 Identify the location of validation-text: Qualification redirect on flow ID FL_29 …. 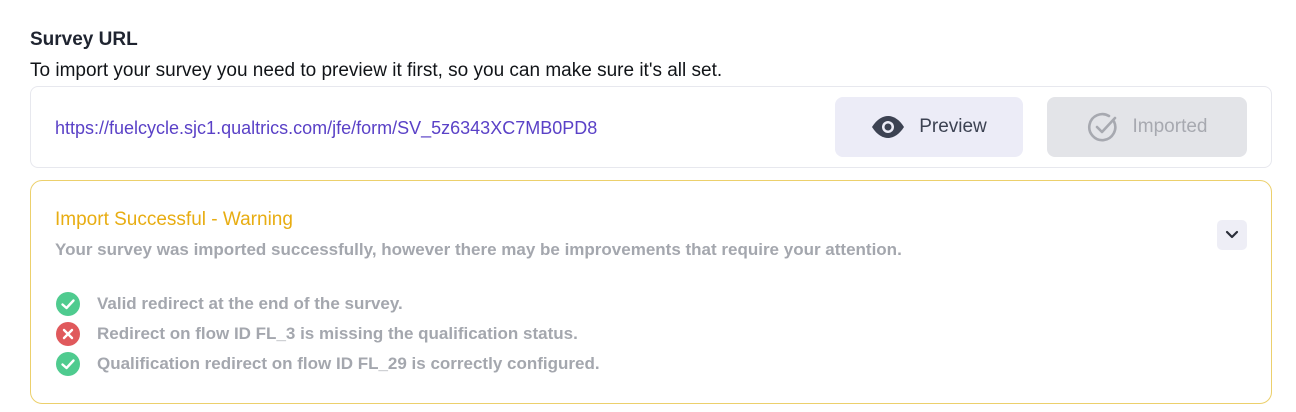
(348, 363).